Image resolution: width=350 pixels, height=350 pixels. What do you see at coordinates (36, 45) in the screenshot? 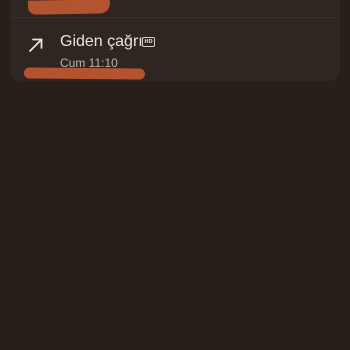
I see `outgoing-arrow-icon` at bounding box center [36, 45].